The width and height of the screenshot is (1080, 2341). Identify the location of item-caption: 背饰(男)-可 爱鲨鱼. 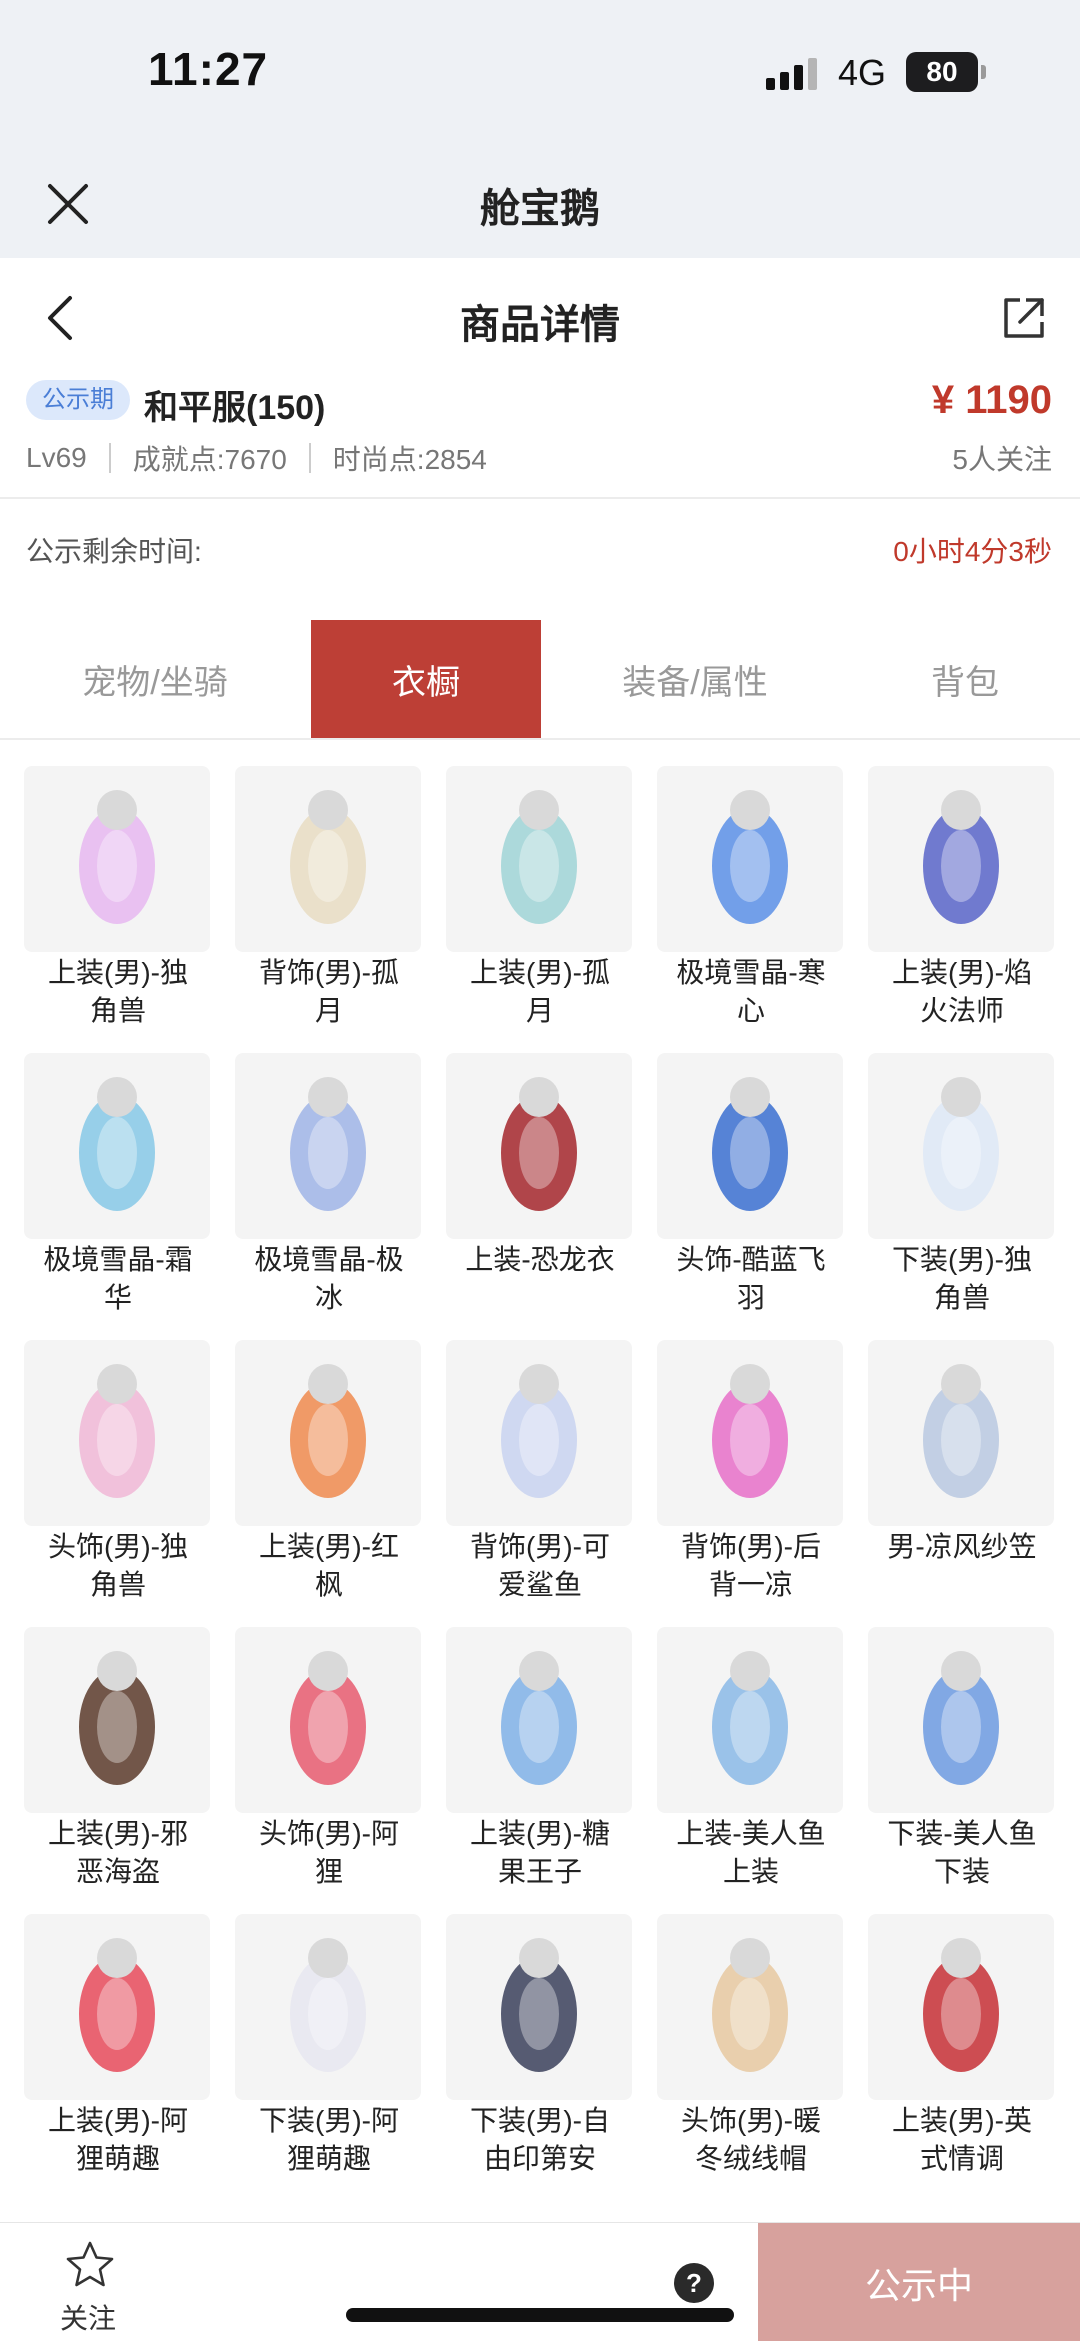
(540, 1566).